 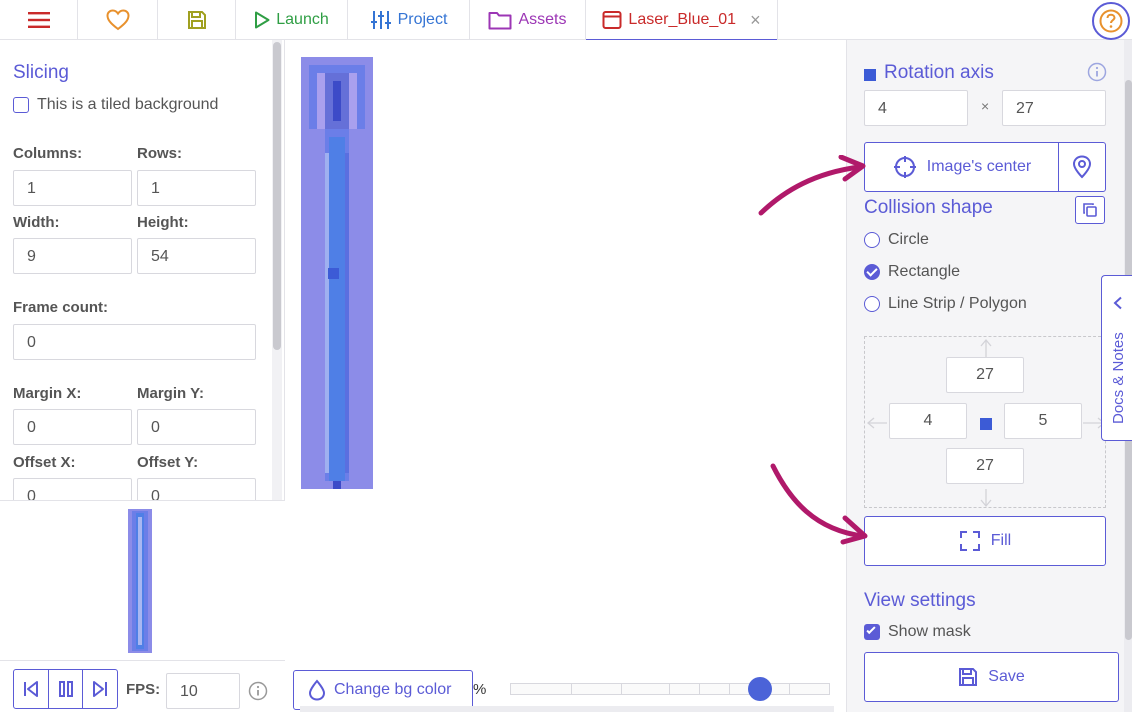 I want to click on folder-icon, so click(x=500, y=21).